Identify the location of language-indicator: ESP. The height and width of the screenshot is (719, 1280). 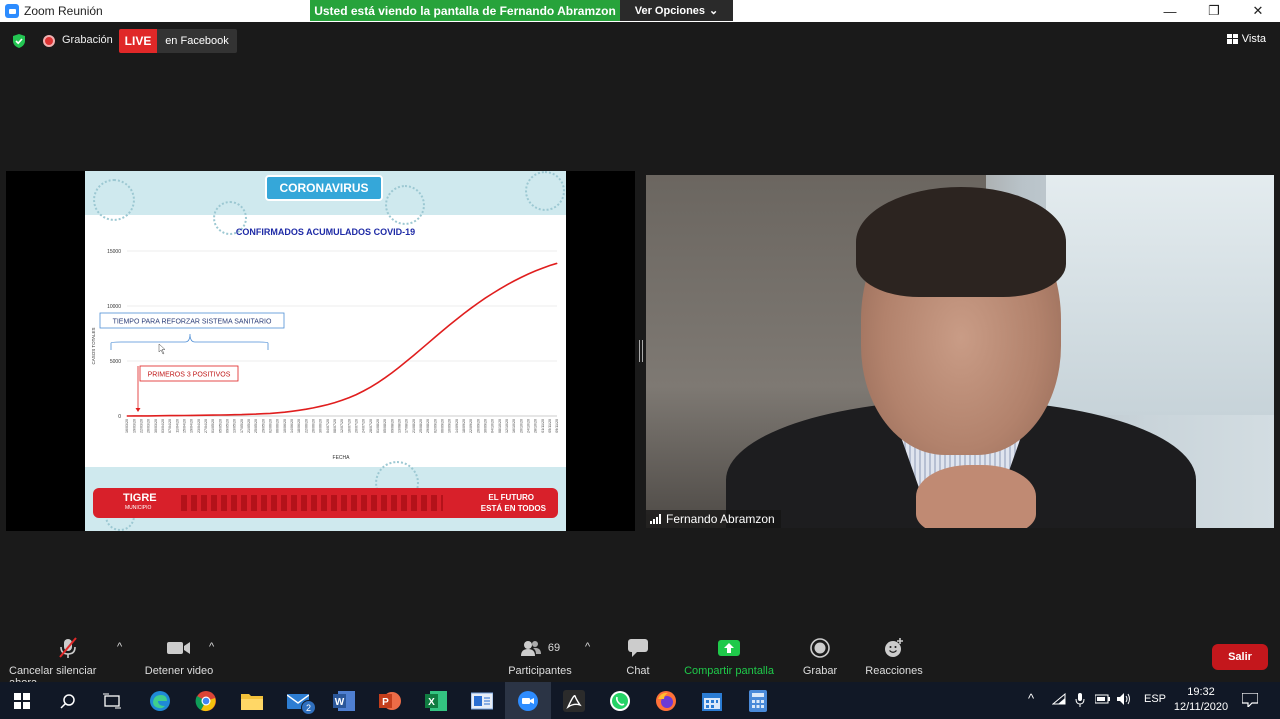
(1155, 699).